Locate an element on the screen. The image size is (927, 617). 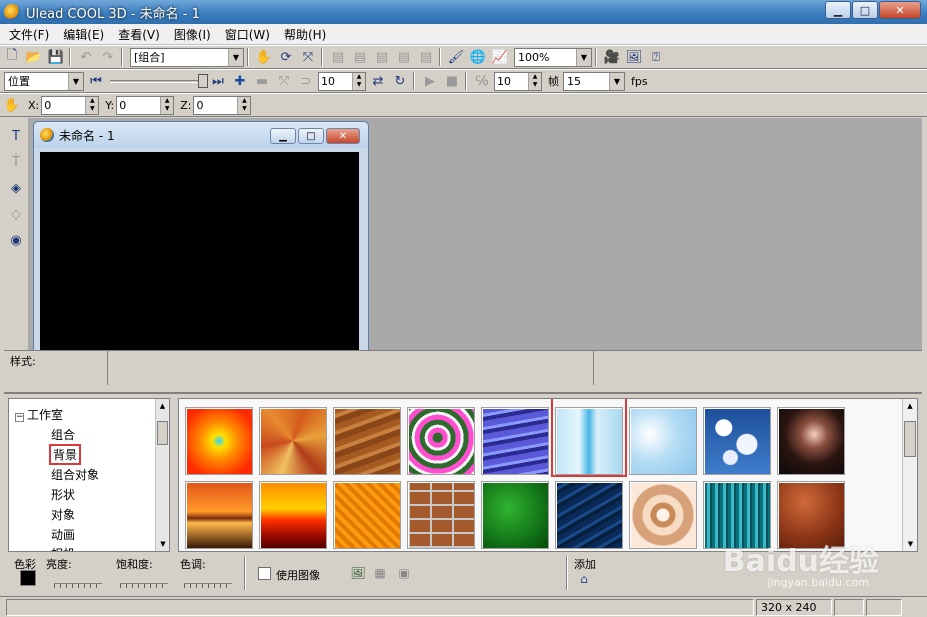
thumb-blue-waves is located at coordinates (515, 441).